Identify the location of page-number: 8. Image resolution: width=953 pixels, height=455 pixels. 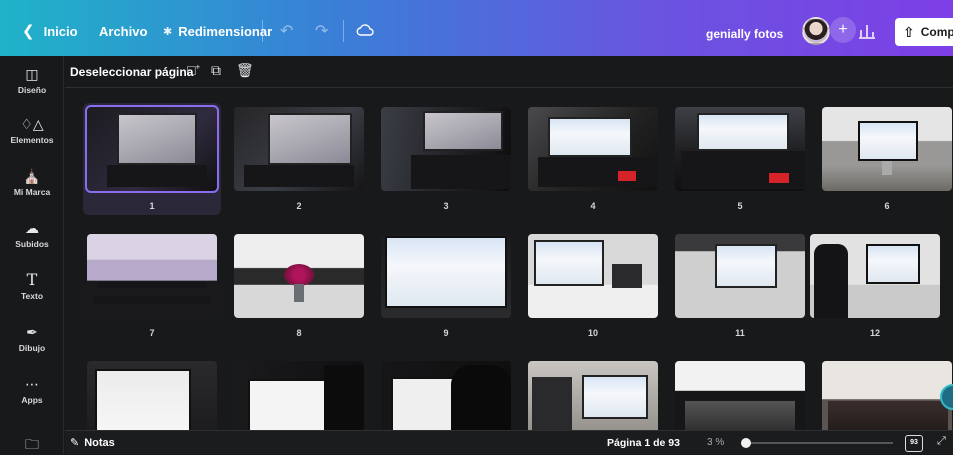
(299, 333).